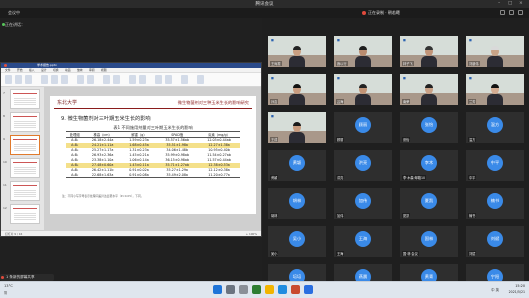  What do you see at coordinates (511, 12) in the screenshot?
I see `fullscreen-icon` at bounding box center [511, 12].